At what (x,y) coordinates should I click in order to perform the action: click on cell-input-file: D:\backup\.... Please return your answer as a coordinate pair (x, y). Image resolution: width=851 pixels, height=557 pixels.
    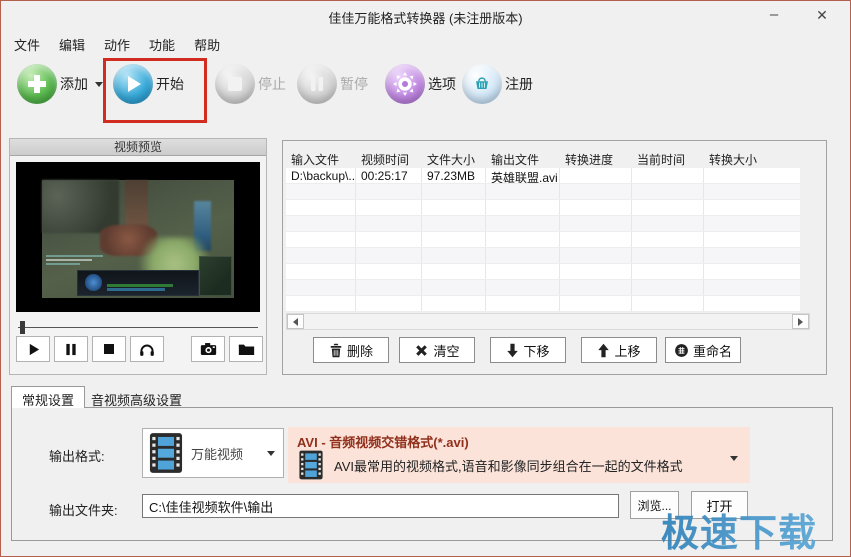
    Looking at the image, I should click on (321, 175).